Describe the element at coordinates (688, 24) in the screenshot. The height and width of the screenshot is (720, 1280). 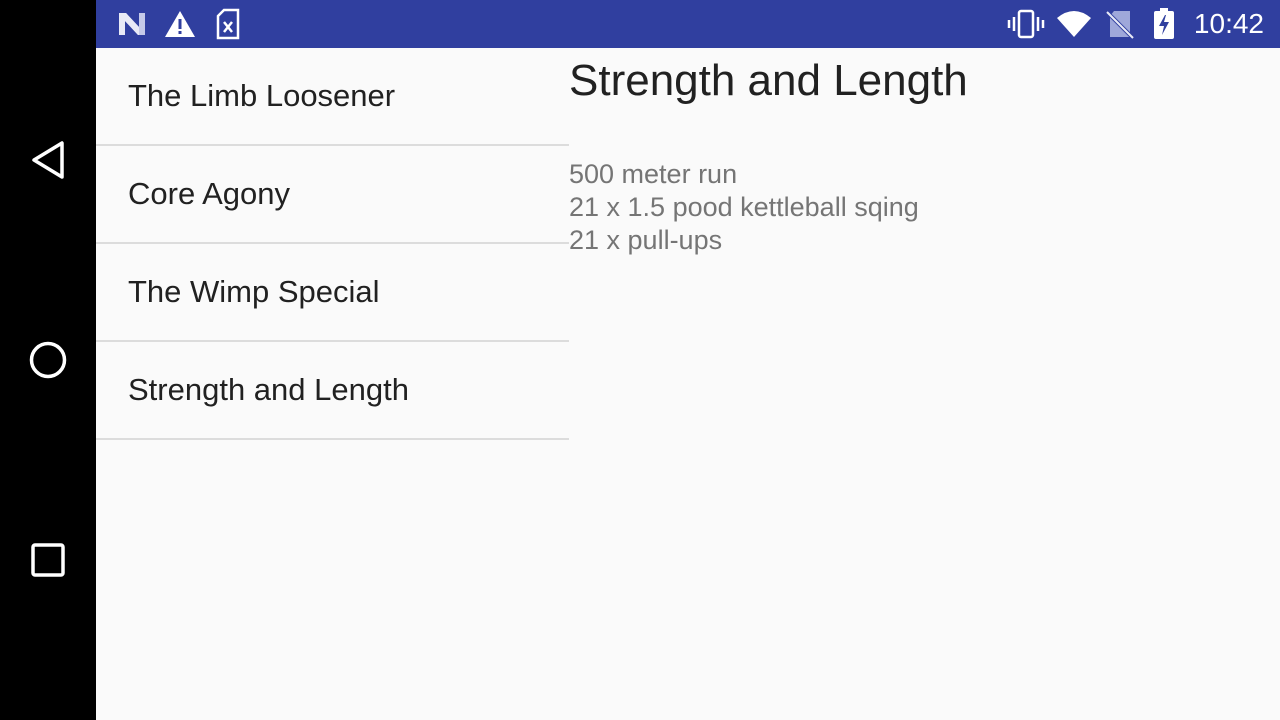
I see `status-bar: 10:42` at that location.